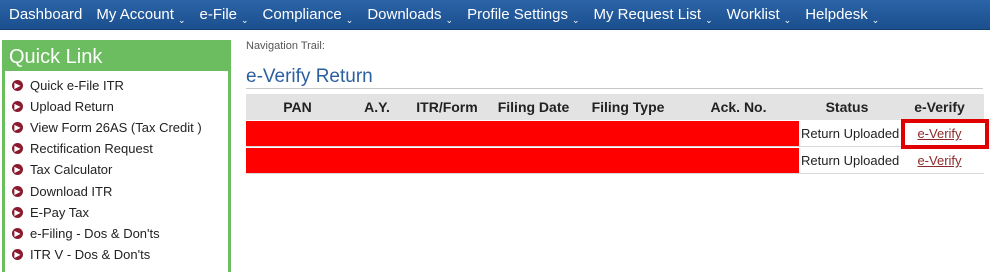 The width and height of the screenshot is (990, 272). I want to click on quick-link-item: ▶ E-Pay Tax, so click(116, 212).